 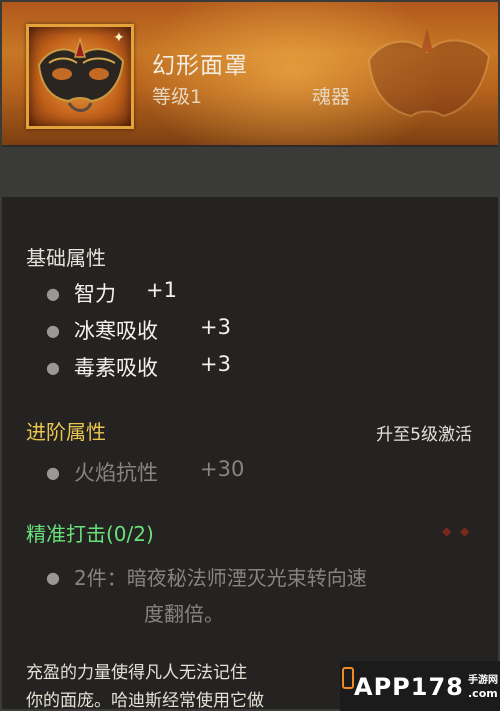 What do you see at coordinates (116, 473) in the screenshot?
I see `stat-name: 火焰抗性` at bounding box center [116, 473].